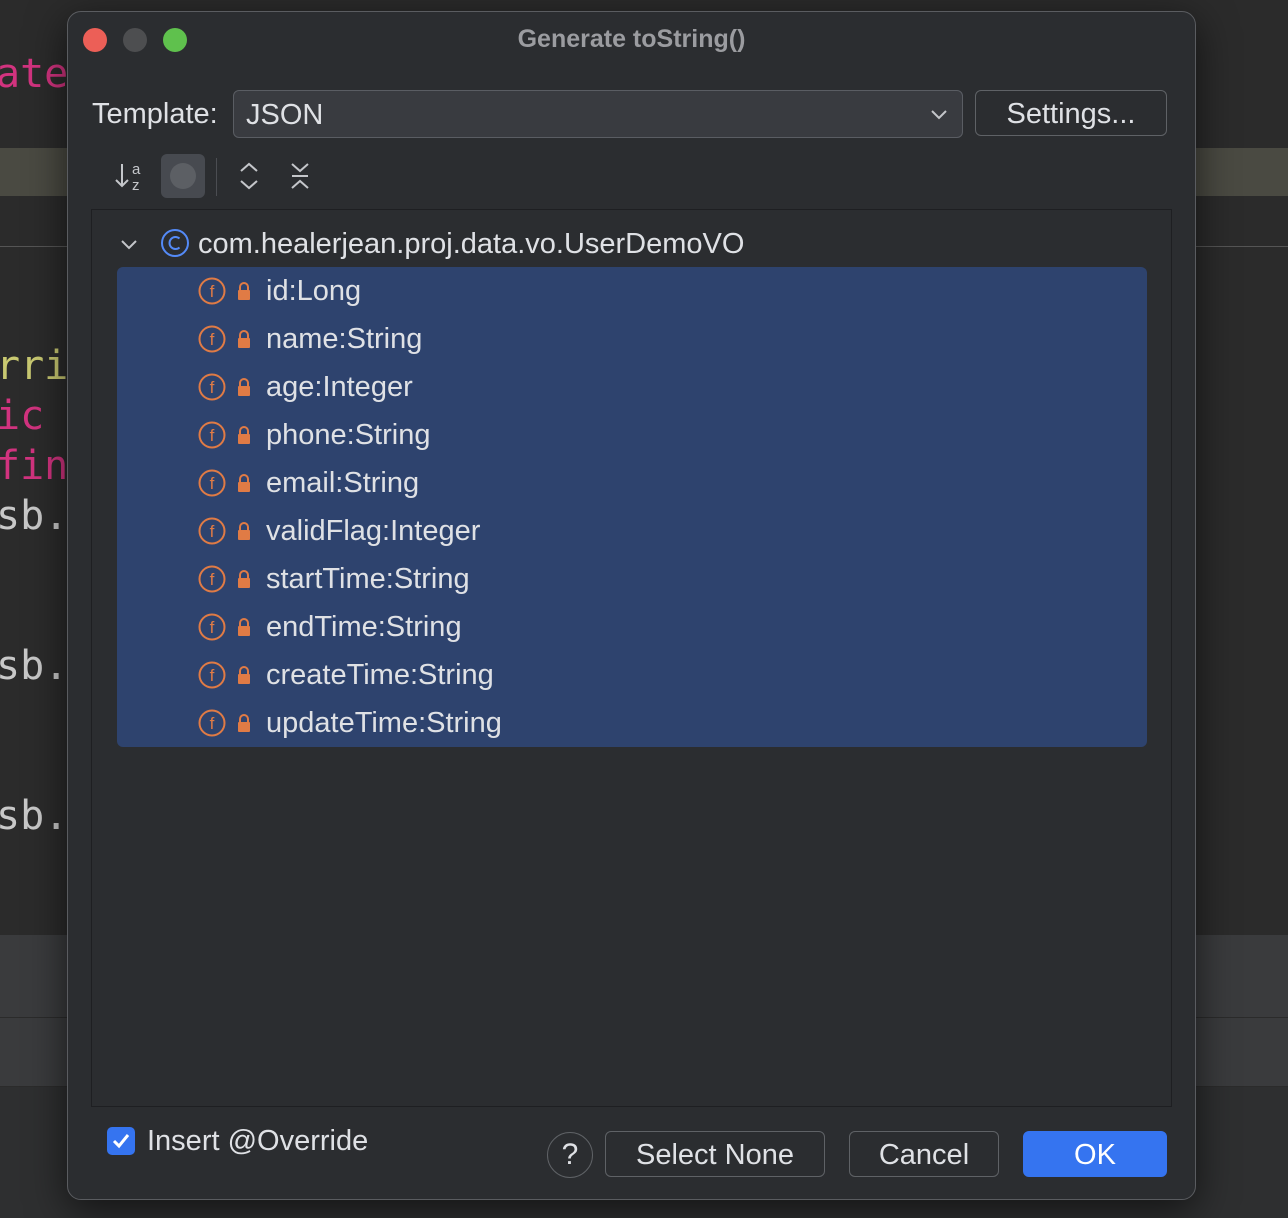 This screenshot has width=1288, height=1218. I want to click on field-row: f endTime:String, so click(632, 627).